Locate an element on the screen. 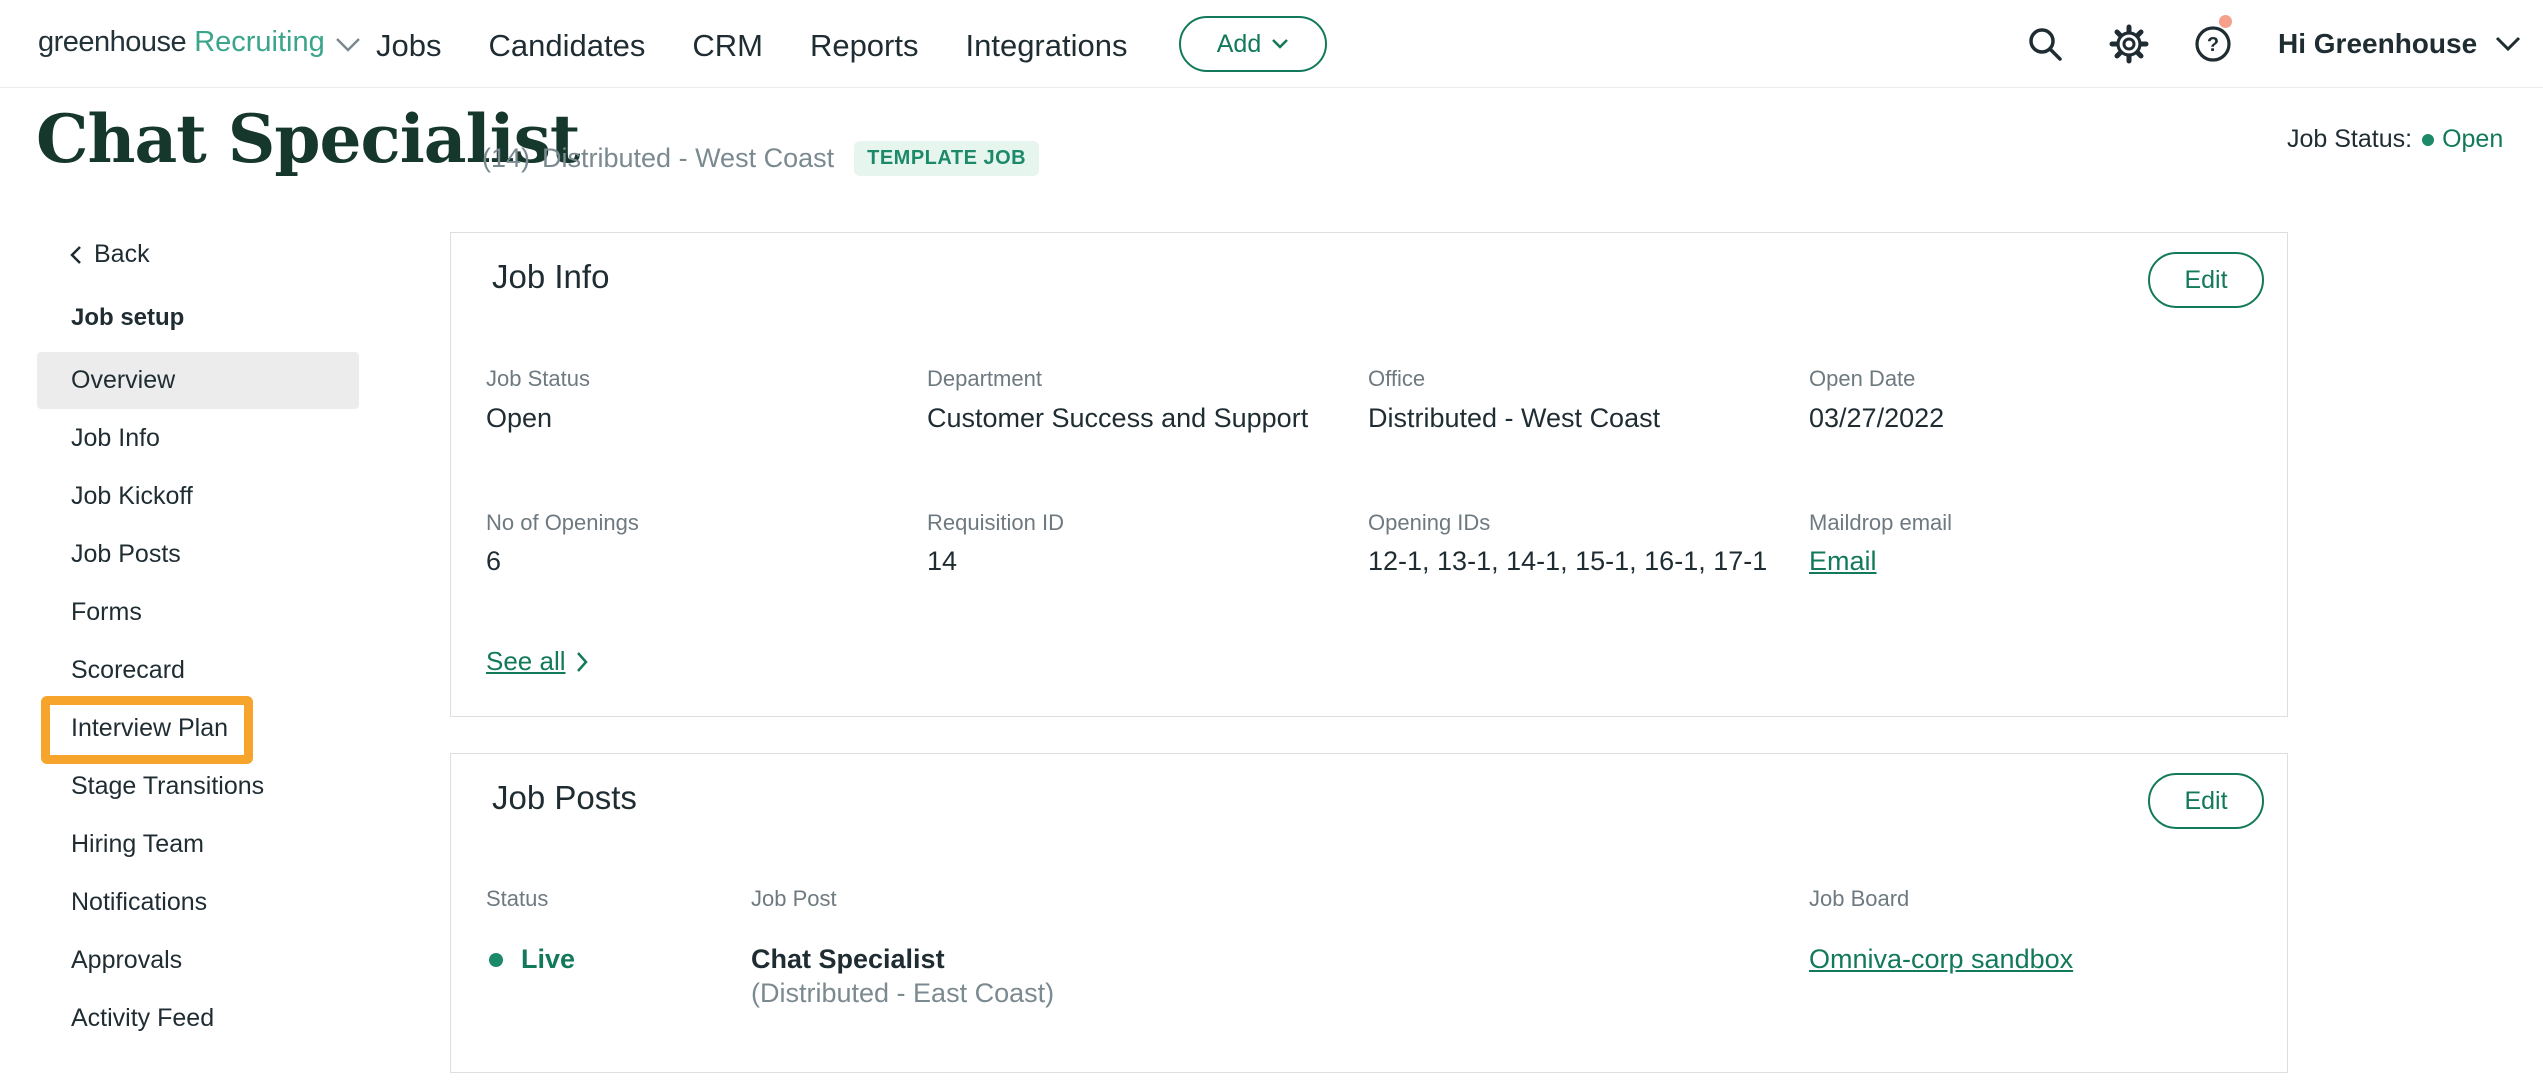 This screenshot has height=1089, width=2543. user-menu: Hi Greenhouse is located at coordinates (2399, 44).